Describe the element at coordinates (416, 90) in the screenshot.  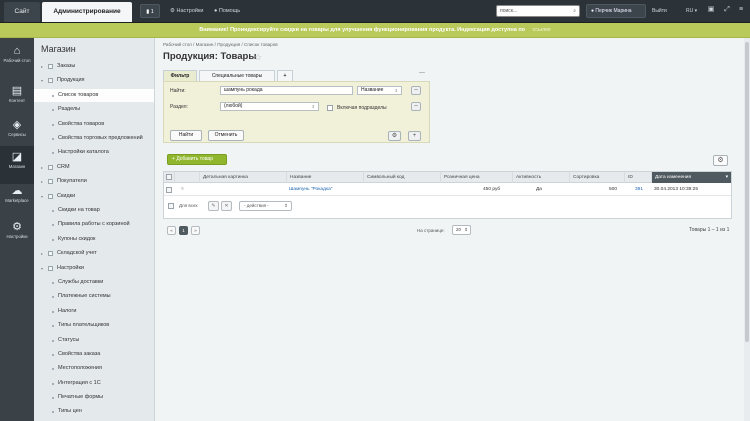
I see `remove-find-row-button: –` at that location.